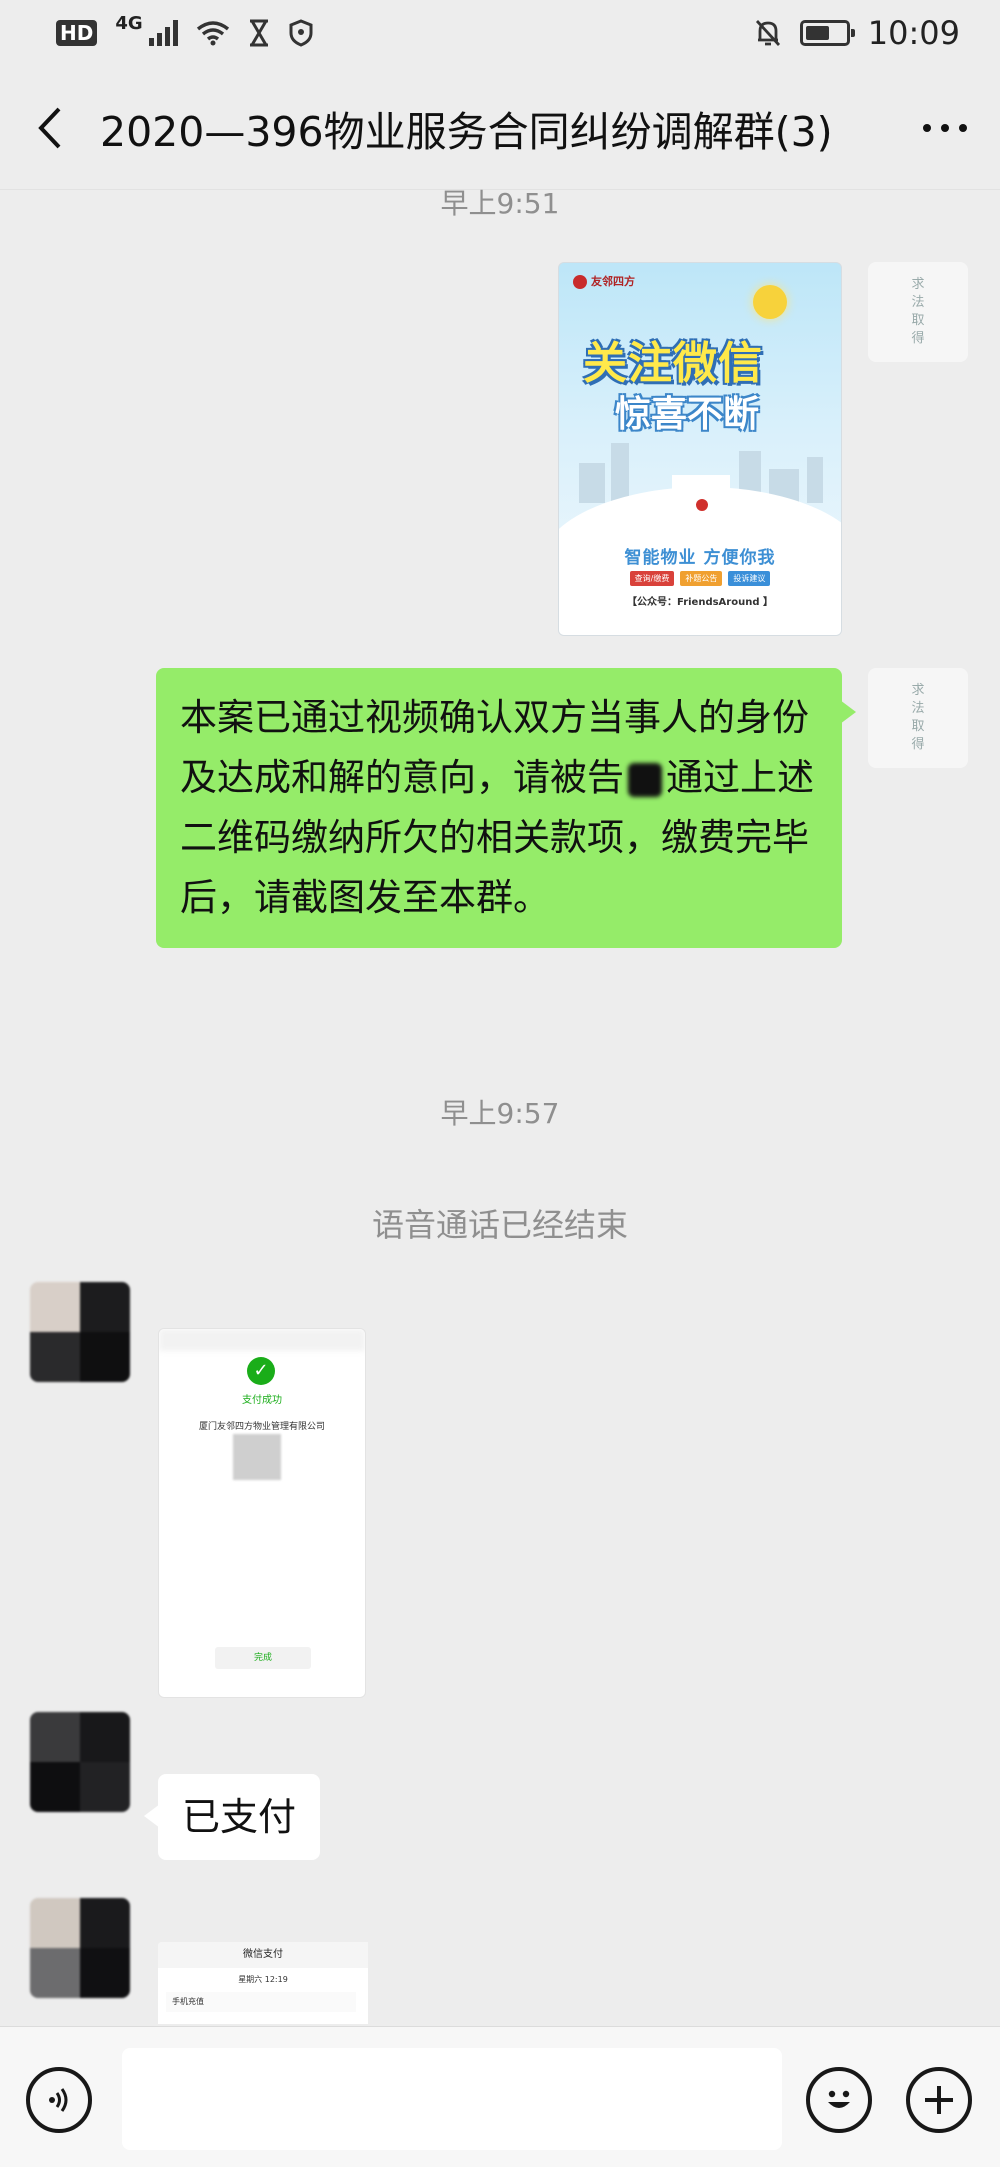 This screenshot has height=2167, width=1000. I want to click on poster-slogan: 智能物业 方便你我, so click(700, 558).